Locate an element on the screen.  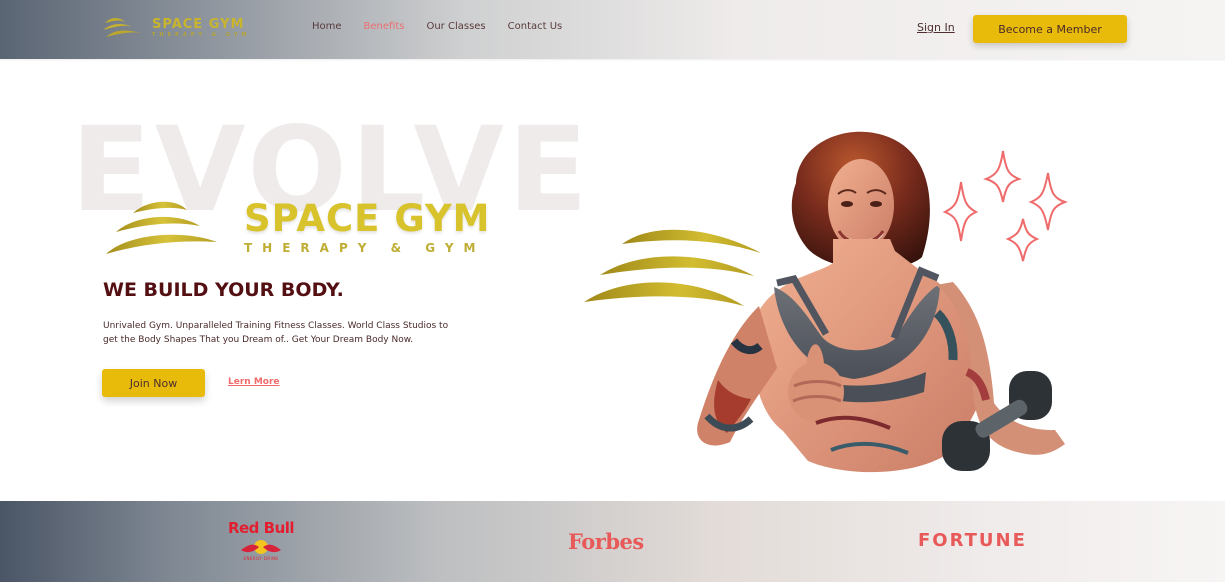
header-brand-text: SPACE GYM THERAPY & GYM is located at coordinates (201, 28).